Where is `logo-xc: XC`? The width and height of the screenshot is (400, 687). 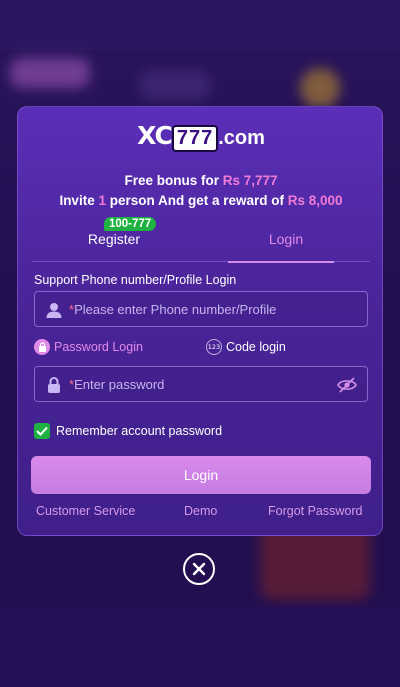 logo-xc: XC is located at coordinates (155, 135).